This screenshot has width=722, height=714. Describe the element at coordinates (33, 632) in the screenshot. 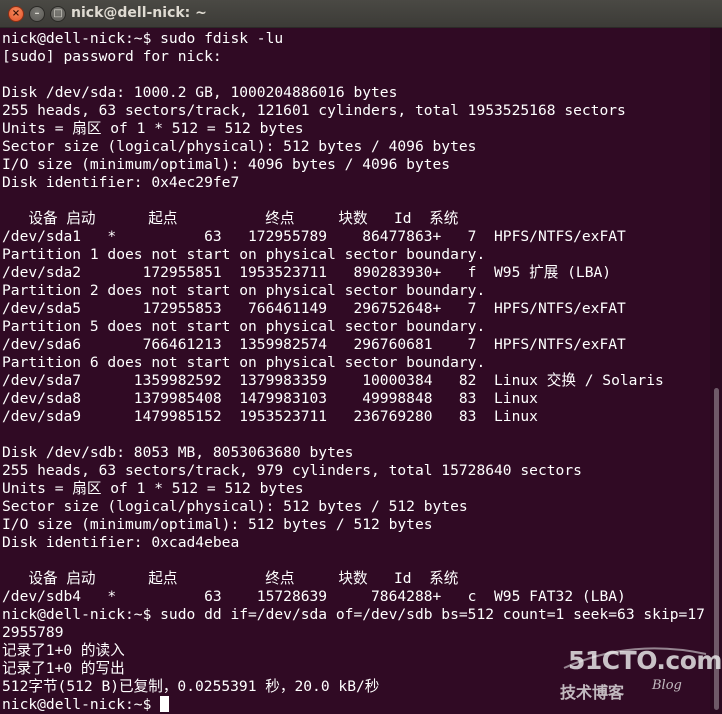

I see `terminal-line: 2955789` at that location.